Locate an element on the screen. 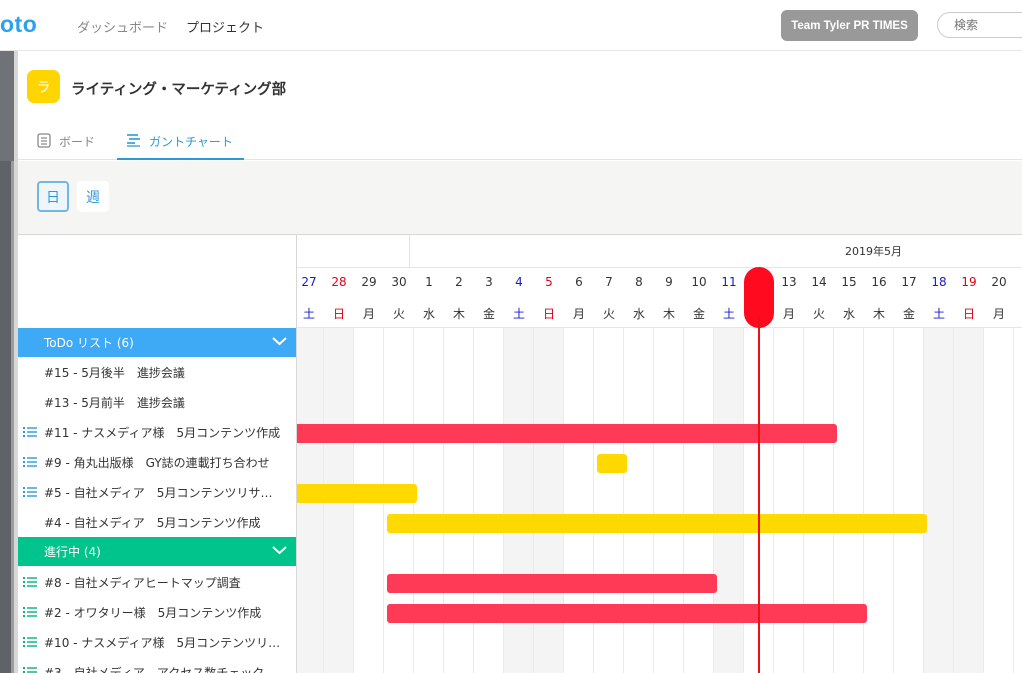  task-row: #13 - 5月前半 進捗会議 is located at coordinates (157, 402).